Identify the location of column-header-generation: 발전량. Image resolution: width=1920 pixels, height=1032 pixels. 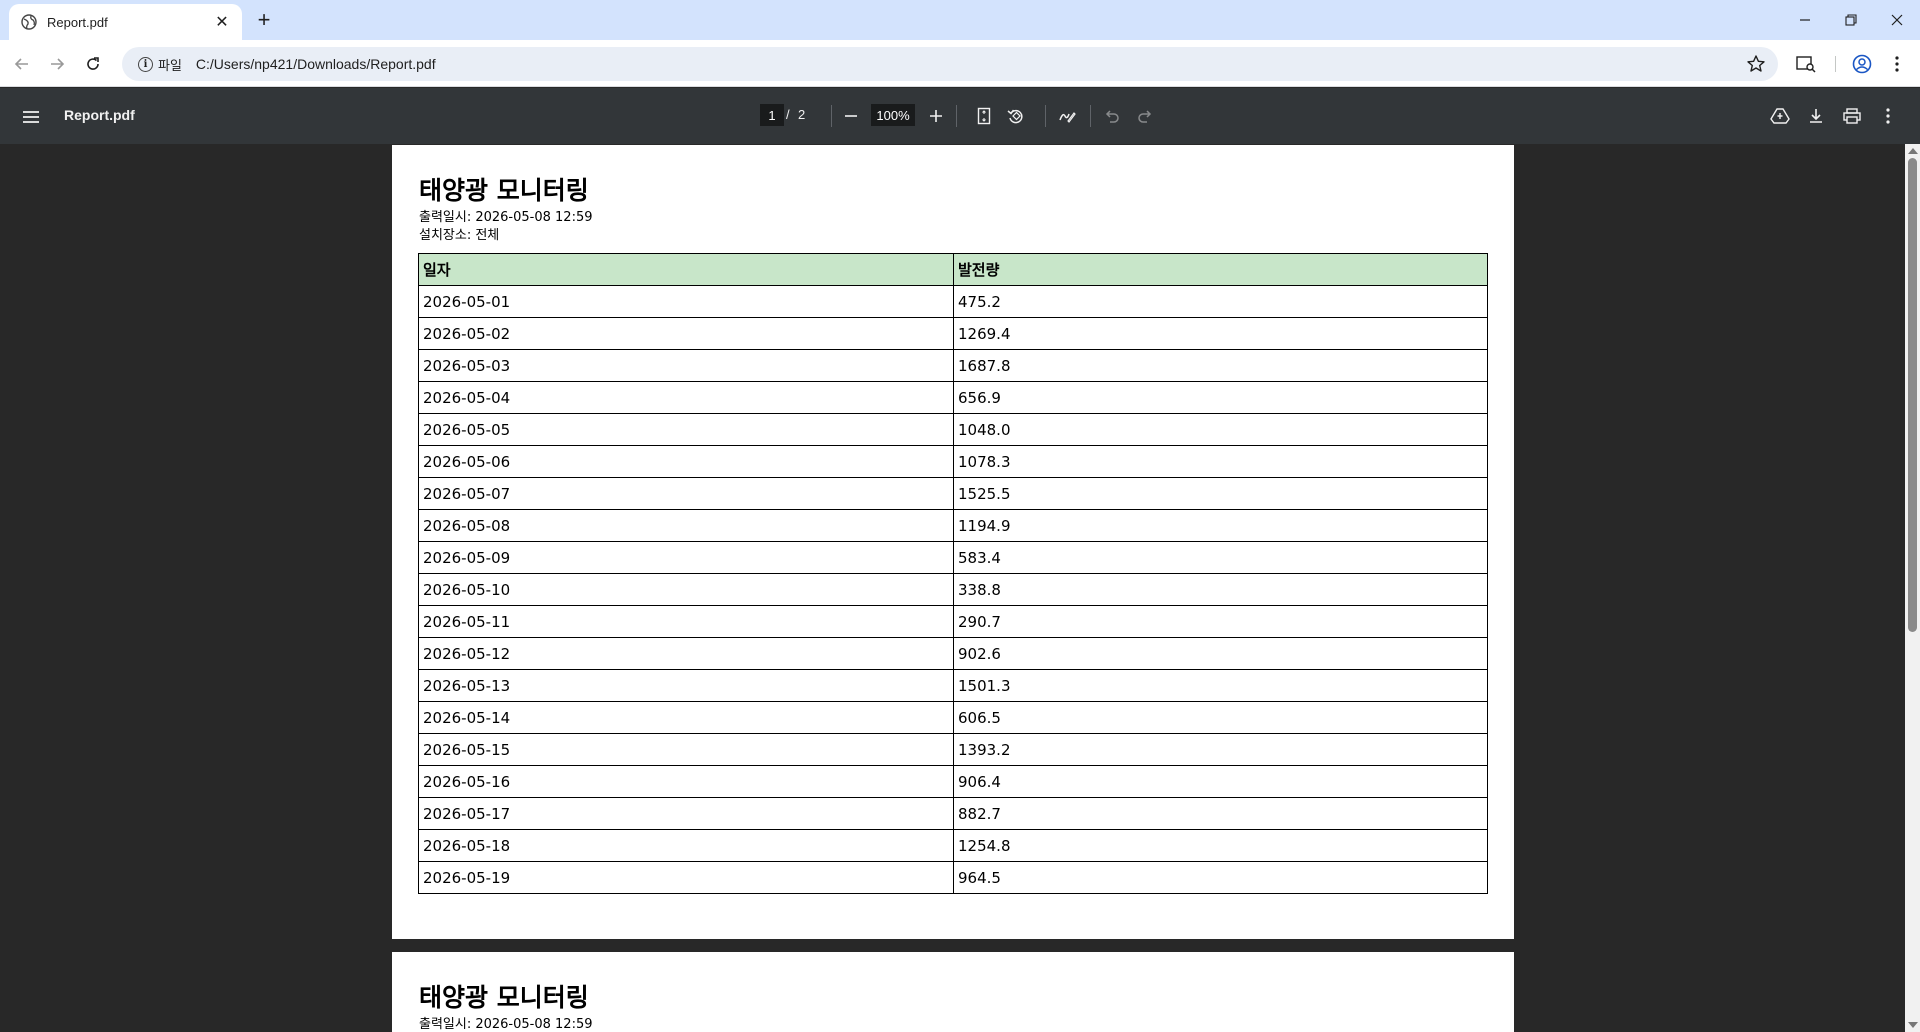
(1220, 269).